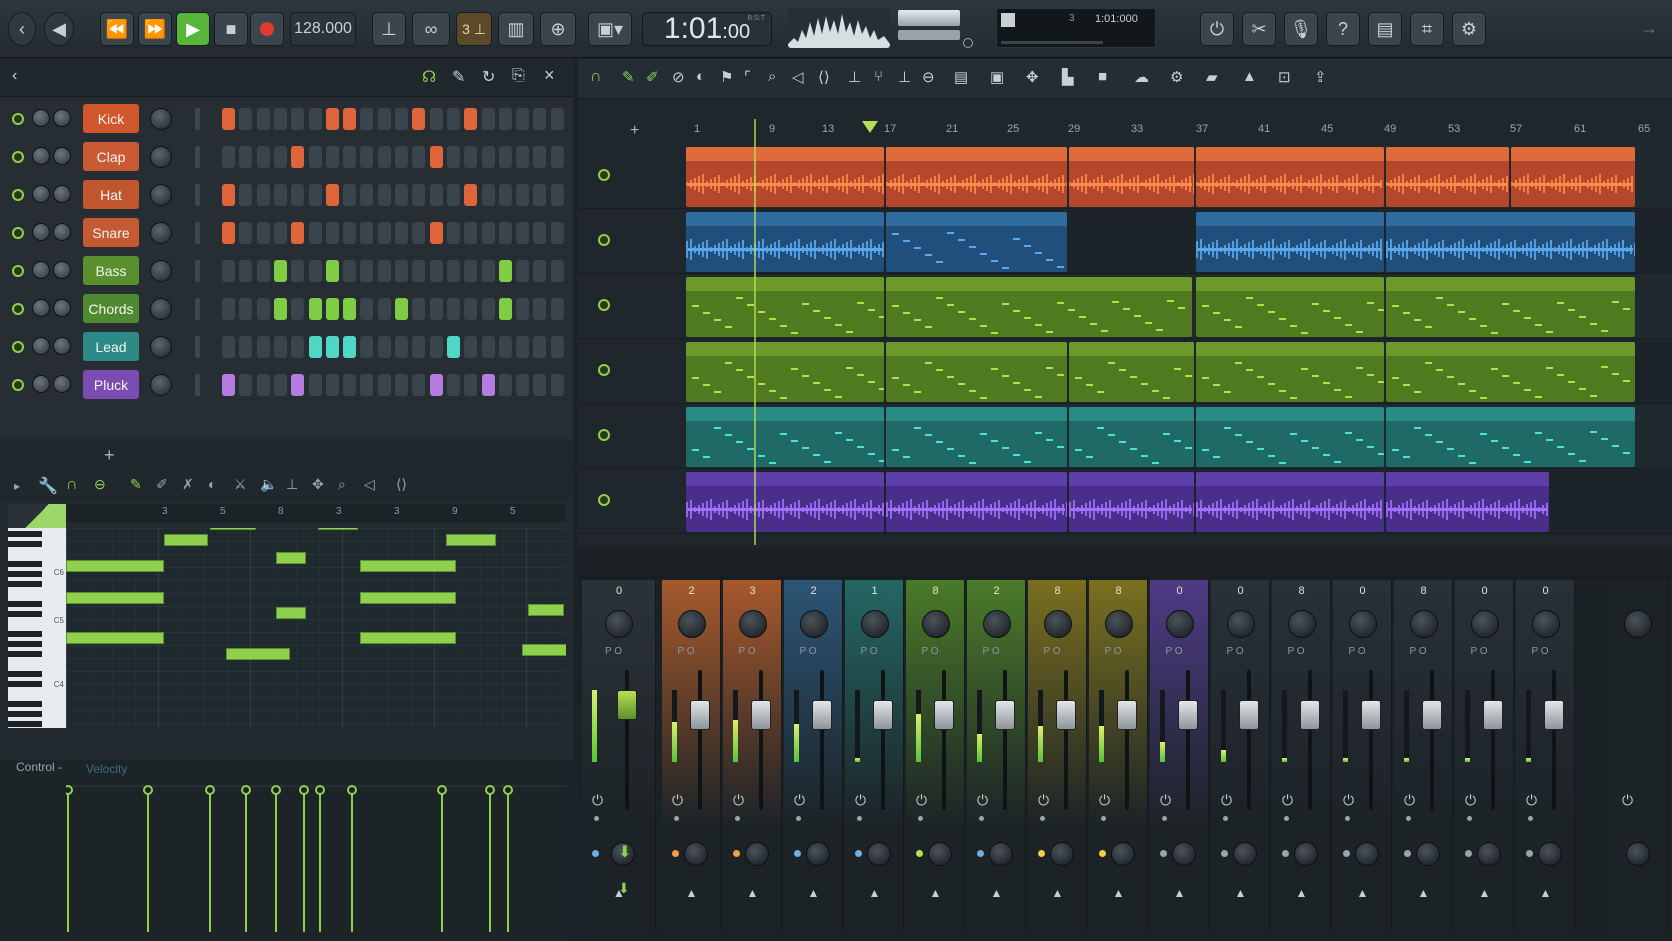 The image size is (1672, 941). What do you see at coordinates (62, 270) in the screenshot?
I see `channel-pan-knob` at bounding box center [62, 270].